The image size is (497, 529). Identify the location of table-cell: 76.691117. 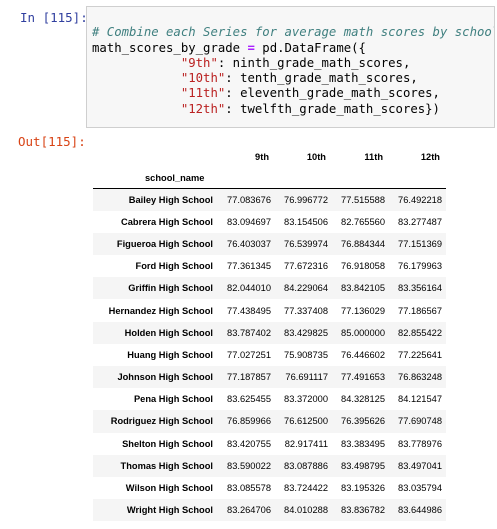
(306, 377).